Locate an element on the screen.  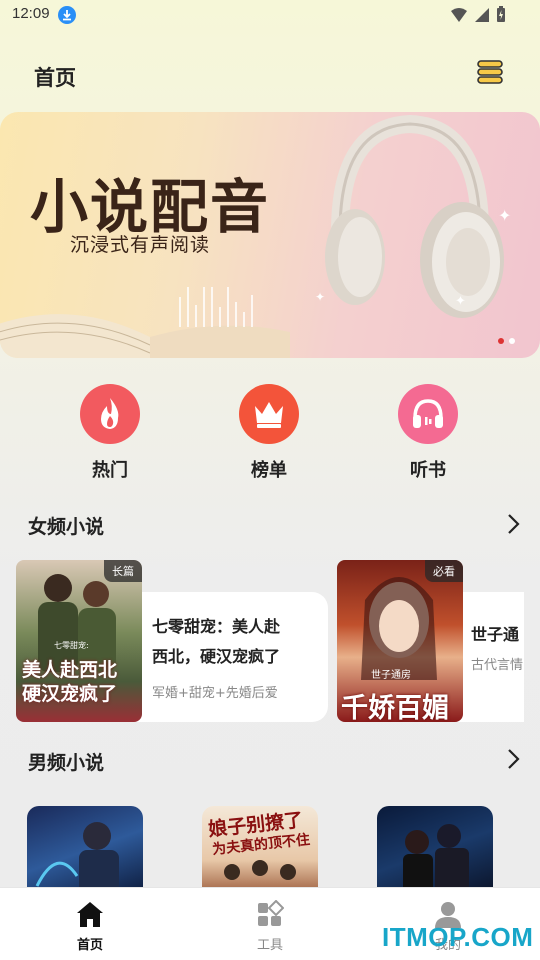
bookshelf-menu-icon is located at coordinates (490, 72).